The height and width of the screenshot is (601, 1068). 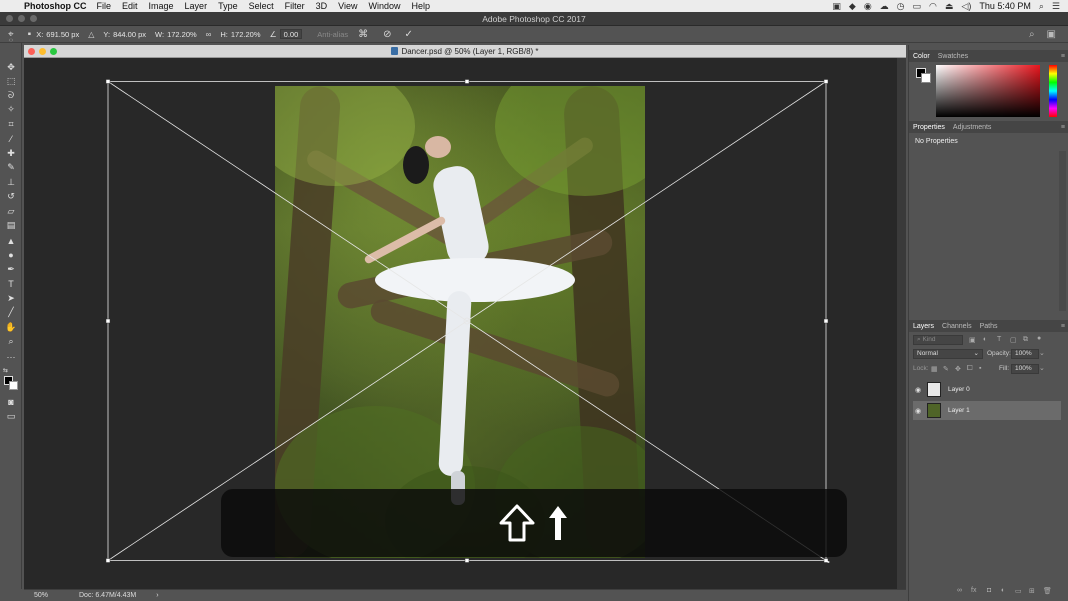 What do you see at coordinates (11, 153) in the screenshot?
I see `healing-brush-tool-icon: ✚` at bounding box center [11, 153].